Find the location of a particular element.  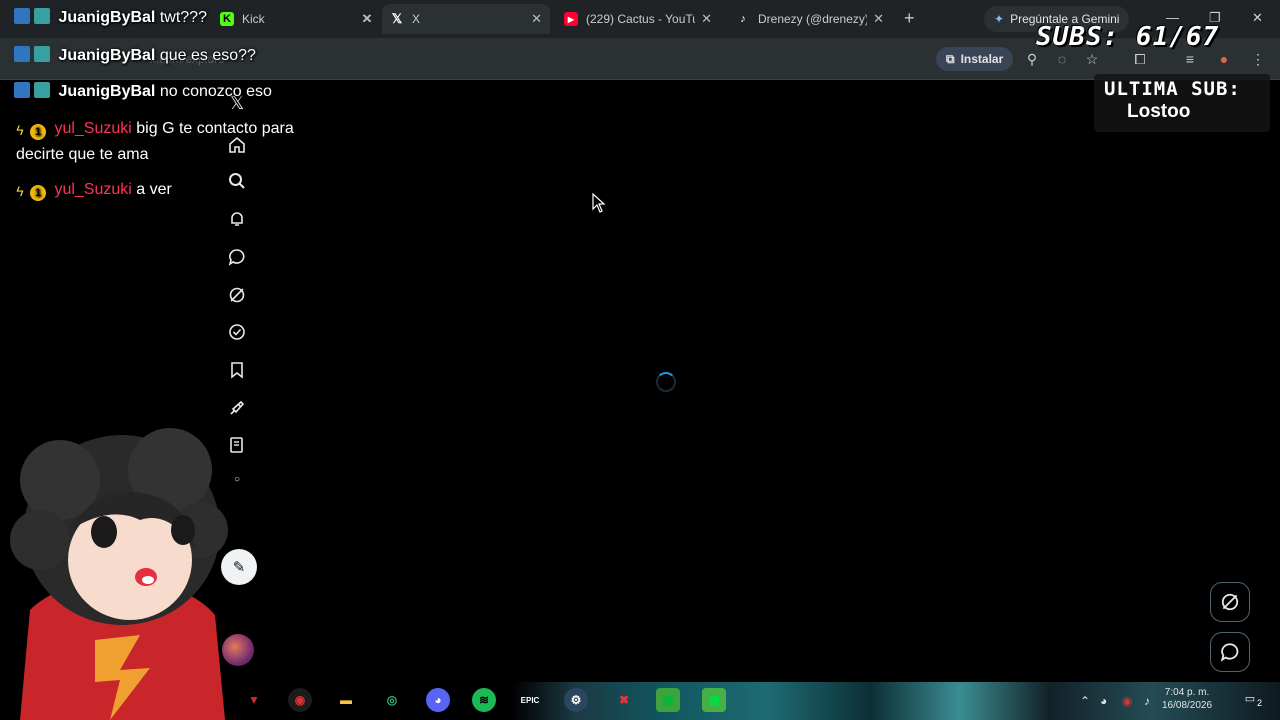

youtube-icon: ▶ is located at coordinates (571, 19).